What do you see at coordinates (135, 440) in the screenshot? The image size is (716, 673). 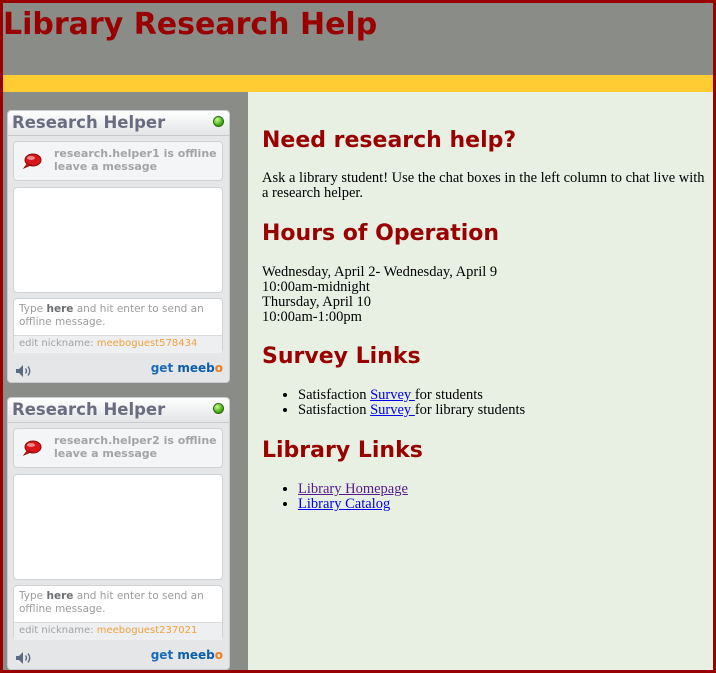 I see `offline-status-line: research.helper2 is offline` at bounding box center [135, 440].